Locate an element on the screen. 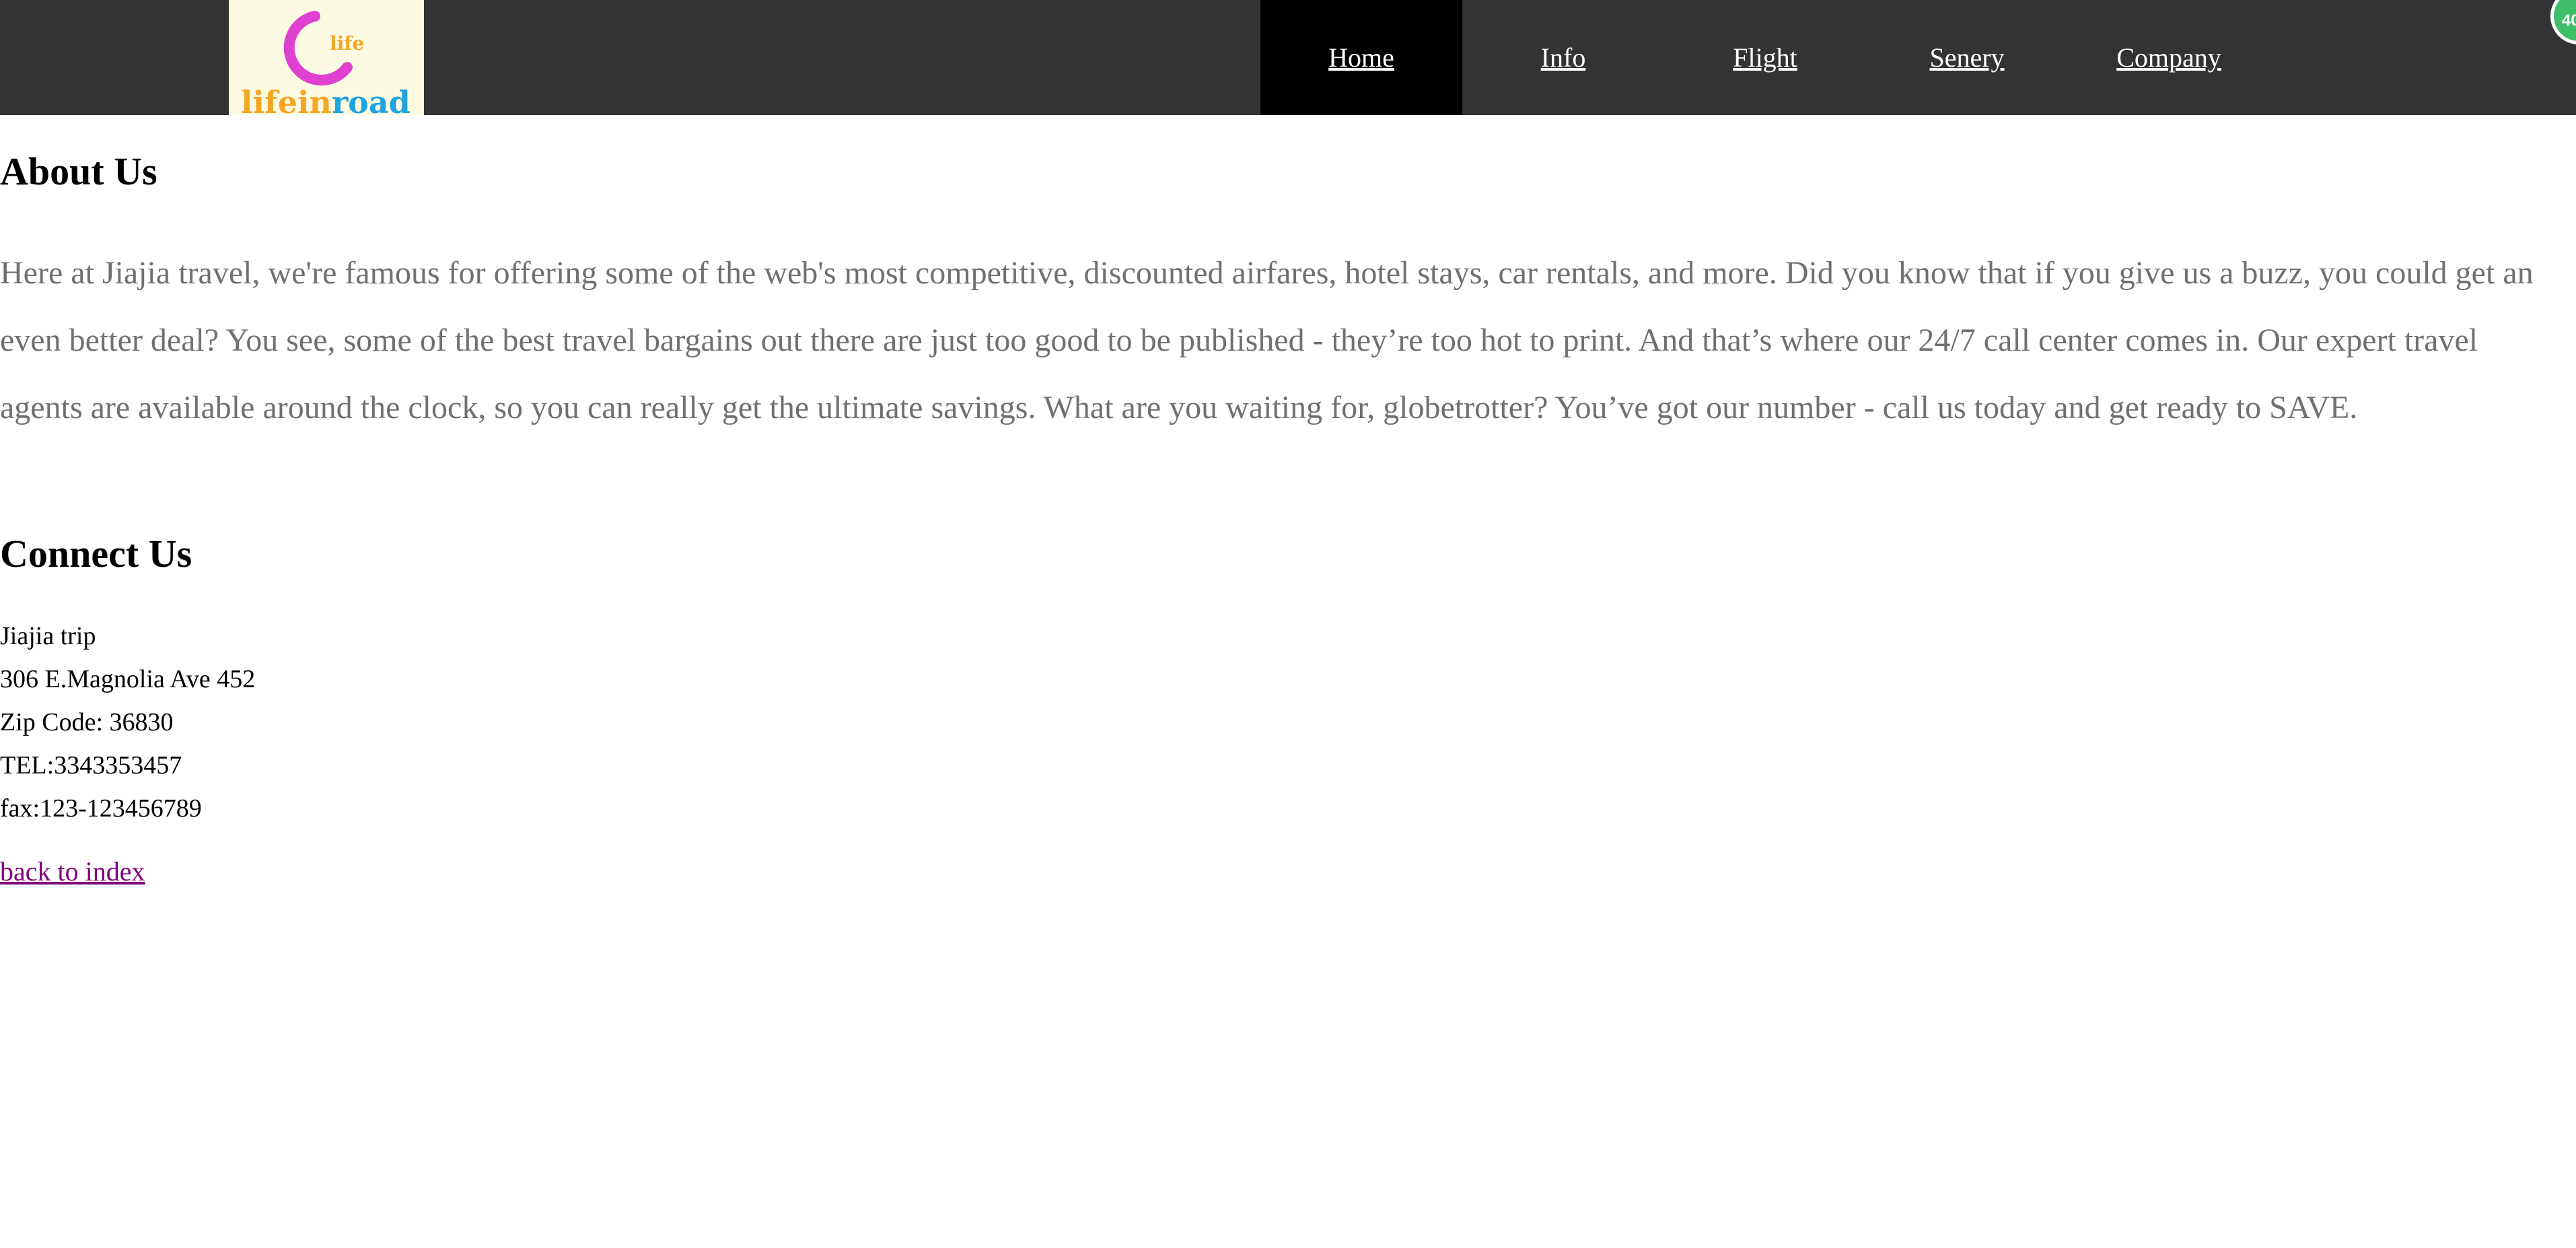 The width and height of the screenshot is (2576, 1248). main-nav: Home Info Flight Senery Company is located at coordinates (1765, 57).